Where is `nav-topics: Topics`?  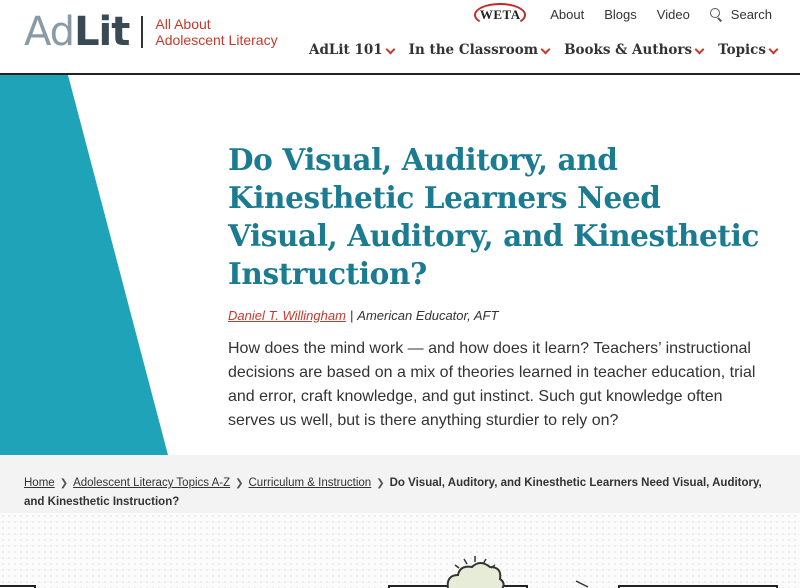
nav-topics: Topics is located at coordinates (748, 50).